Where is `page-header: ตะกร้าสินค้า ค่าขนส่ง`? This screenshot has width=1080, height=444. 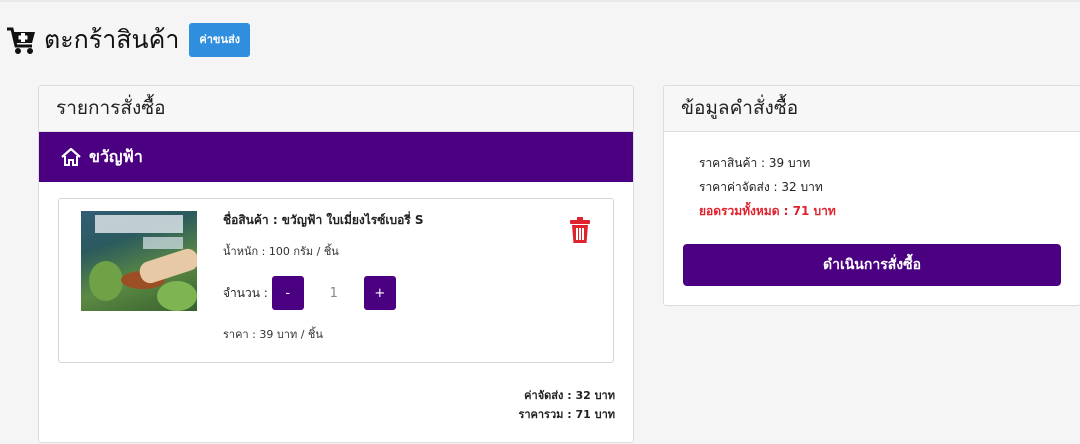 page-header: ตะกร้าสินค้า ค่าขนส่ง is located at coordinates (128, 40).